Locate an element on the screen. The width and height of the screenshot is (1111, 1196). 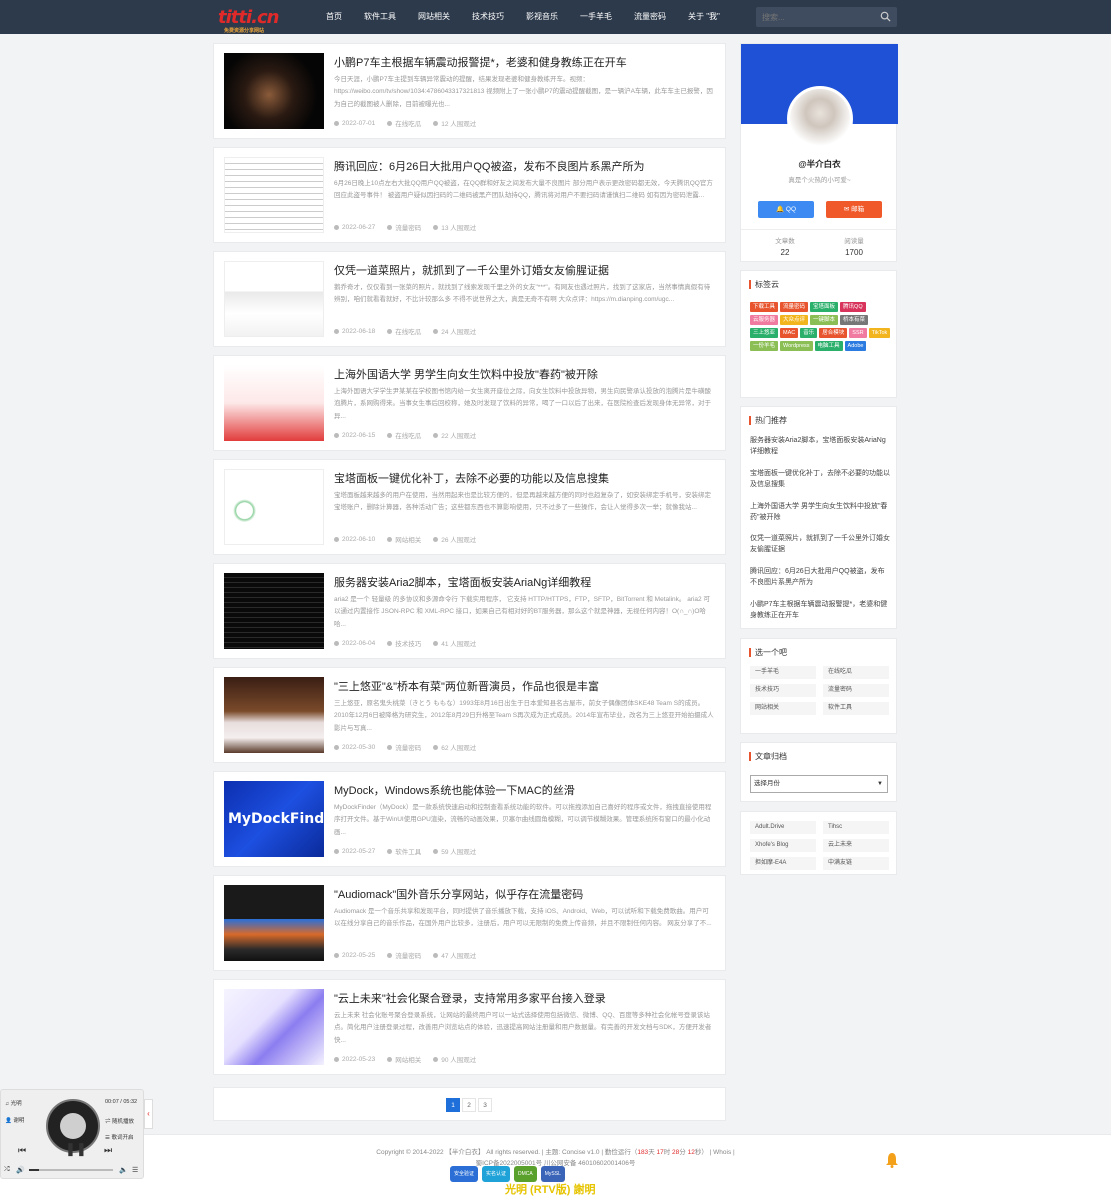
friend-link: 担如摩-E4A is located at coordinates (783, 863).